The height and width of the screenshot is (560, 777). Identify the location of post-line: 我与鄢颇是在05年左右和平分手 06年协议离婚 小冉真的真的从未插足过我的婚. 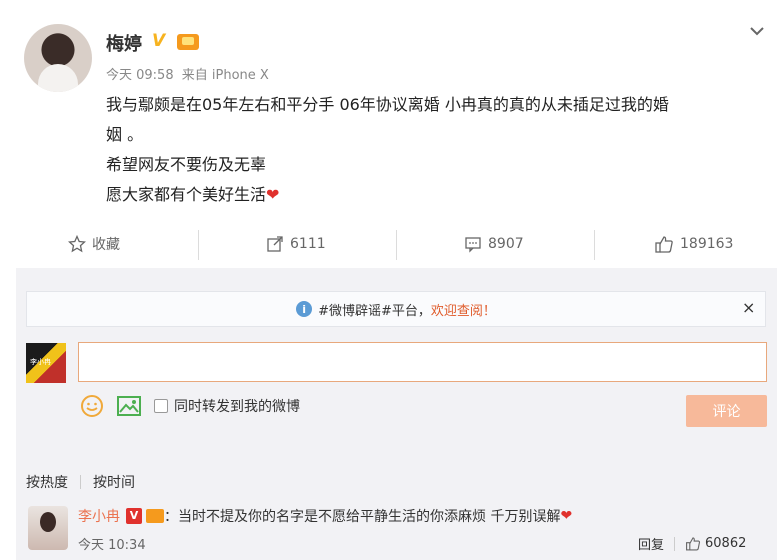
(387, 104).